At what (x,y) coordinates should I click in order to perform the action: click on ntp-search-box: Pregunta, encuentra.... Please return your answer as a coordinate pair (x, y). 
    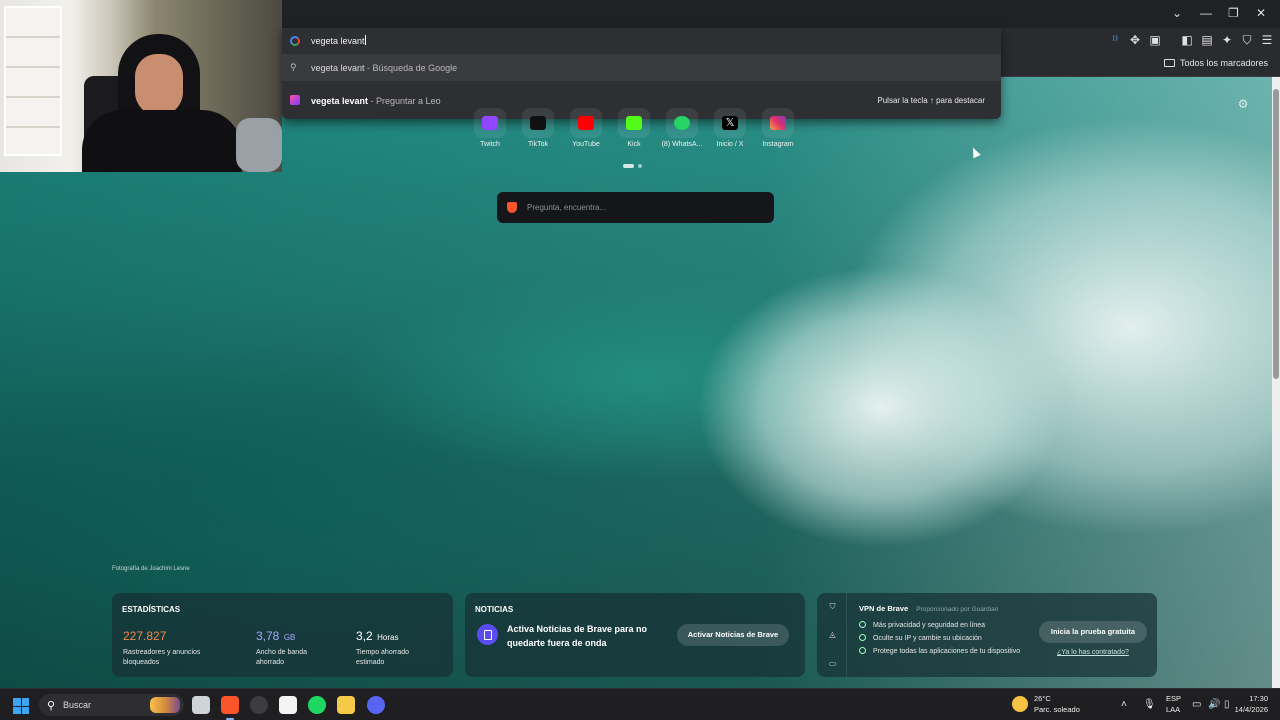
    Looking at the image, I should click on (635, 207).